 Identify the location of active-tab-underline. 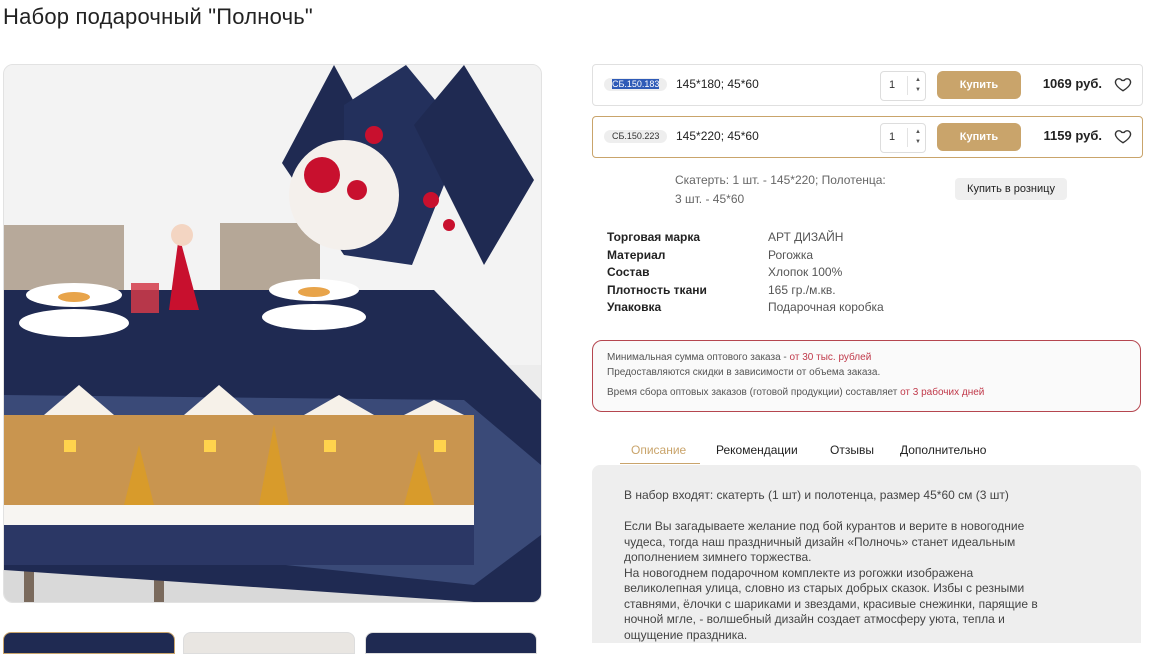
(660, 463).